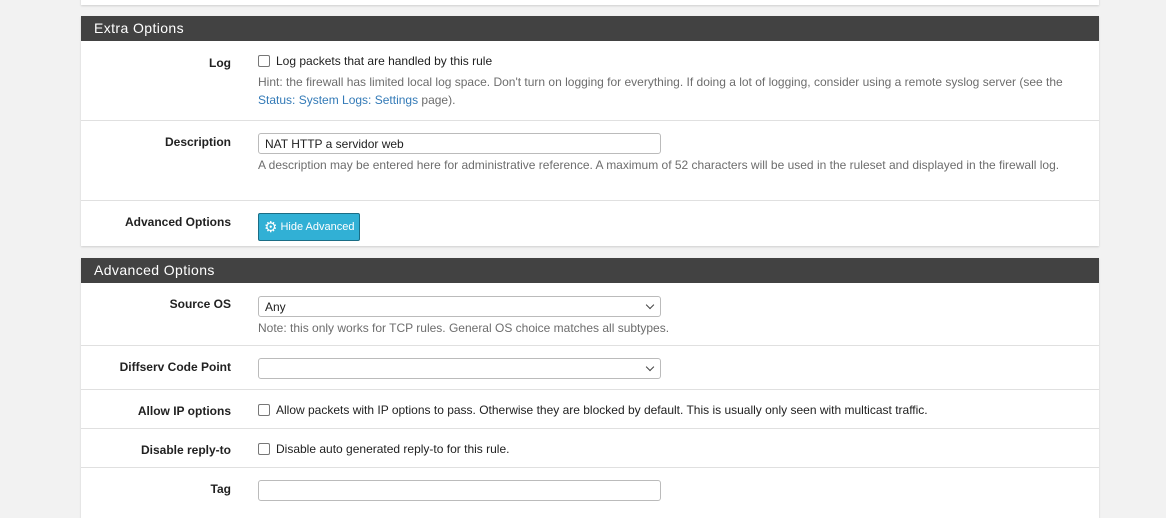 This screenshot has width=1166, height=518. I want to click on tag-control, so click(670, 490).